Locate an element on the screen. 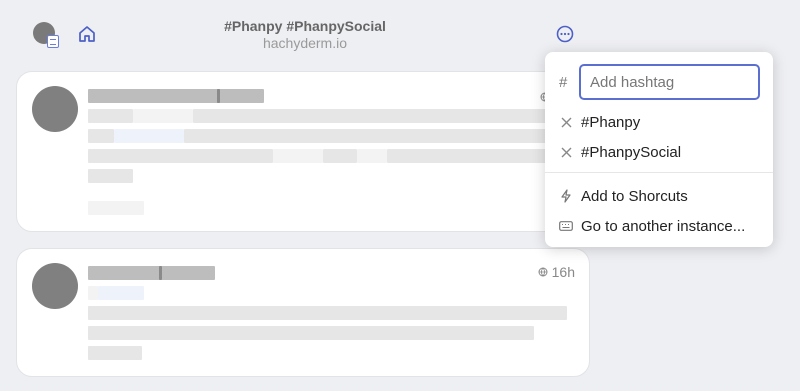  menu-item-add-to-shortcuts: Add to Shorcuts is located at coordinates (659, 196).